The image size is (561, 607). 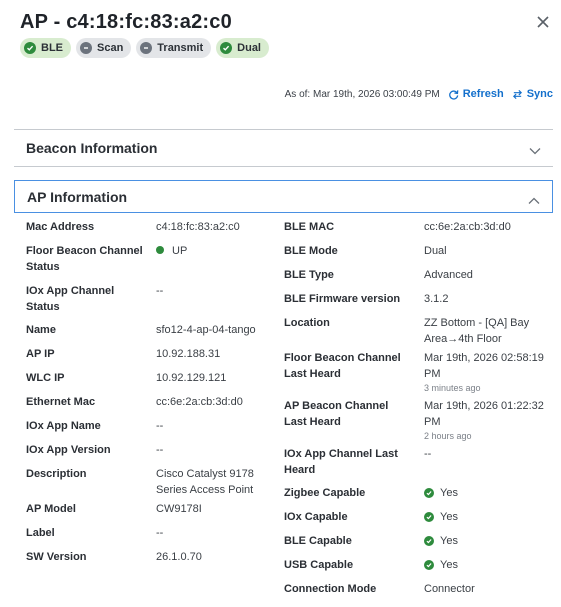 I want to click on detail-row: AP Model CW9178I, so click(x=151, y=513).